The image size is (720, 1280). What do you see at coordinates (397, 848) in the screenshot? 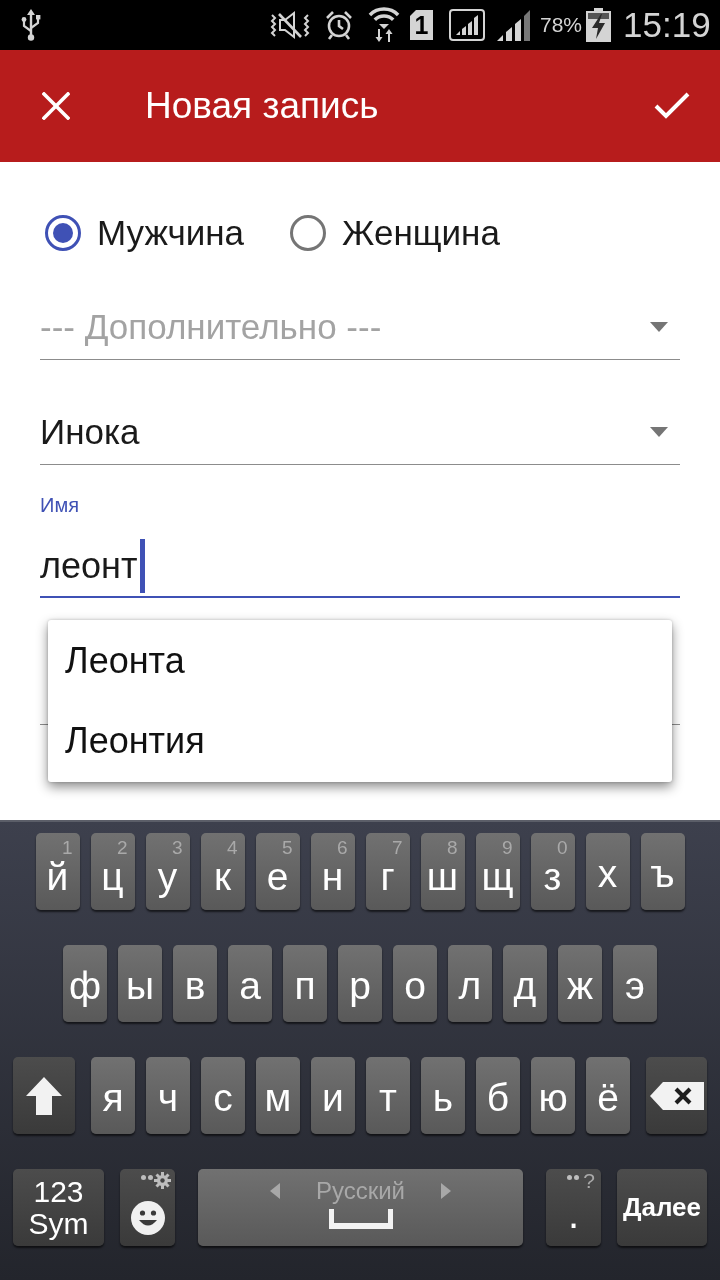
I see `key-hint: 7` at bounding box center [397, 848].